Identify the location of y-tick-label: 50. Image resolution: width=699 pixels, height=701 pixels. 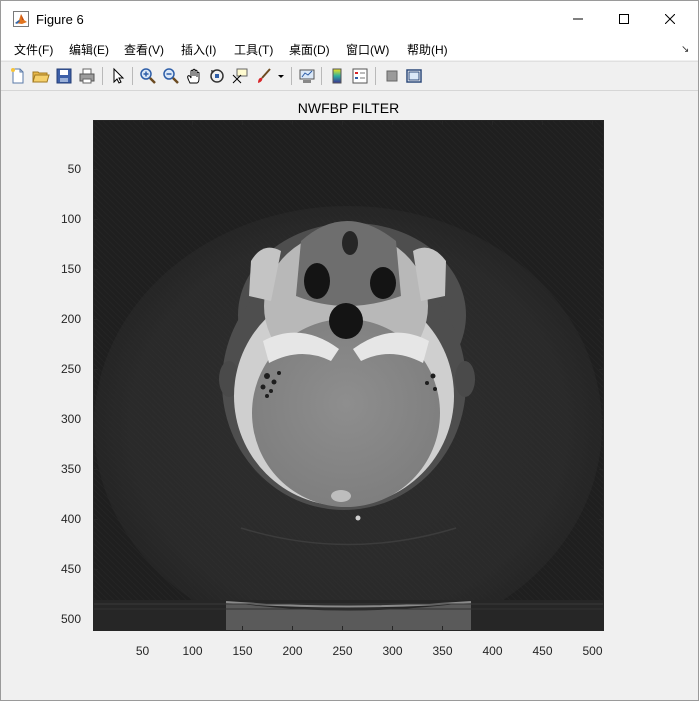
(74, 168).